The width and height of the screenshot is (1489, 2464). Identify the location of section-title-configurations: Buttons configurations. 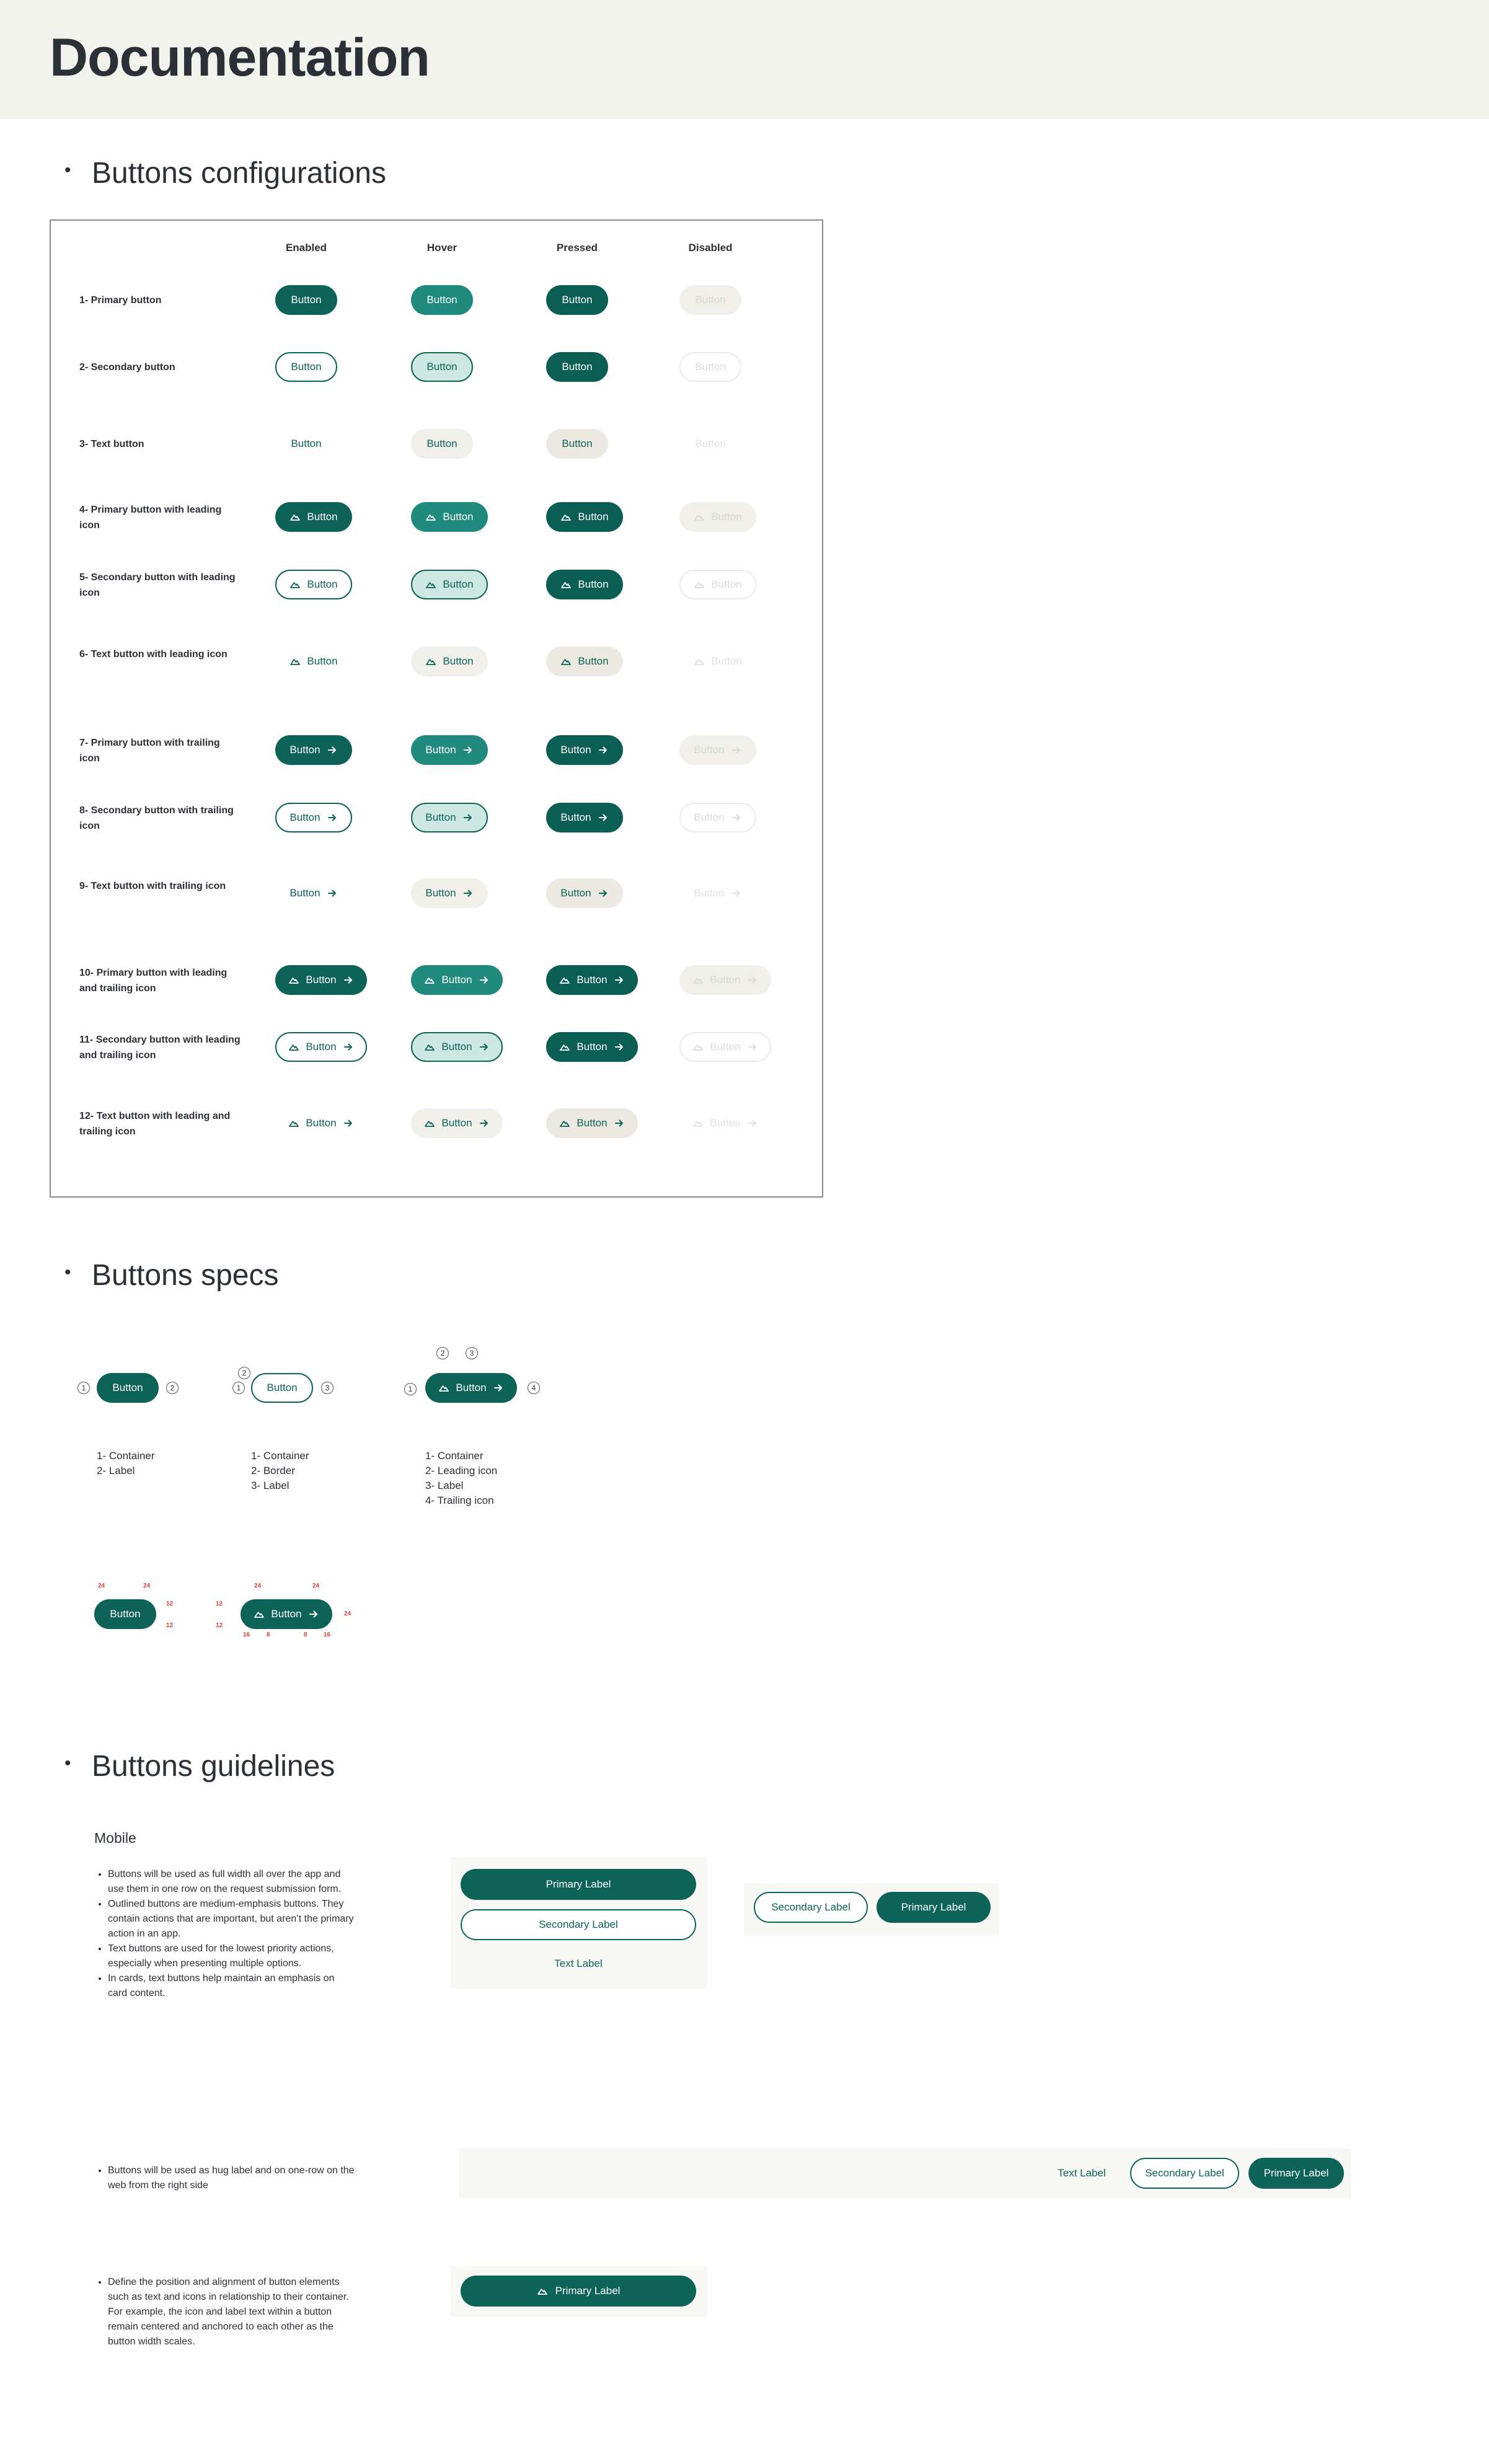
(239, 173).